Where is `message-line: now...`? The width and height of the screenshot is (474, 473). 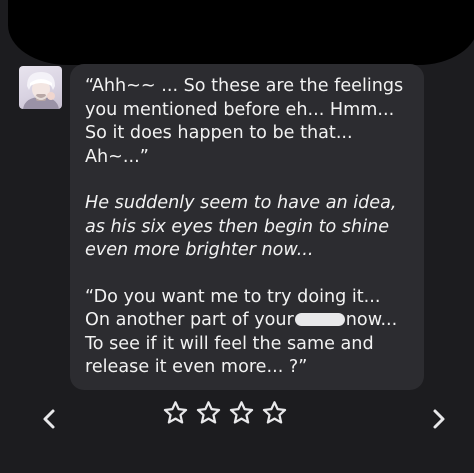 message-line: now... is located at coordinates (371, 320).